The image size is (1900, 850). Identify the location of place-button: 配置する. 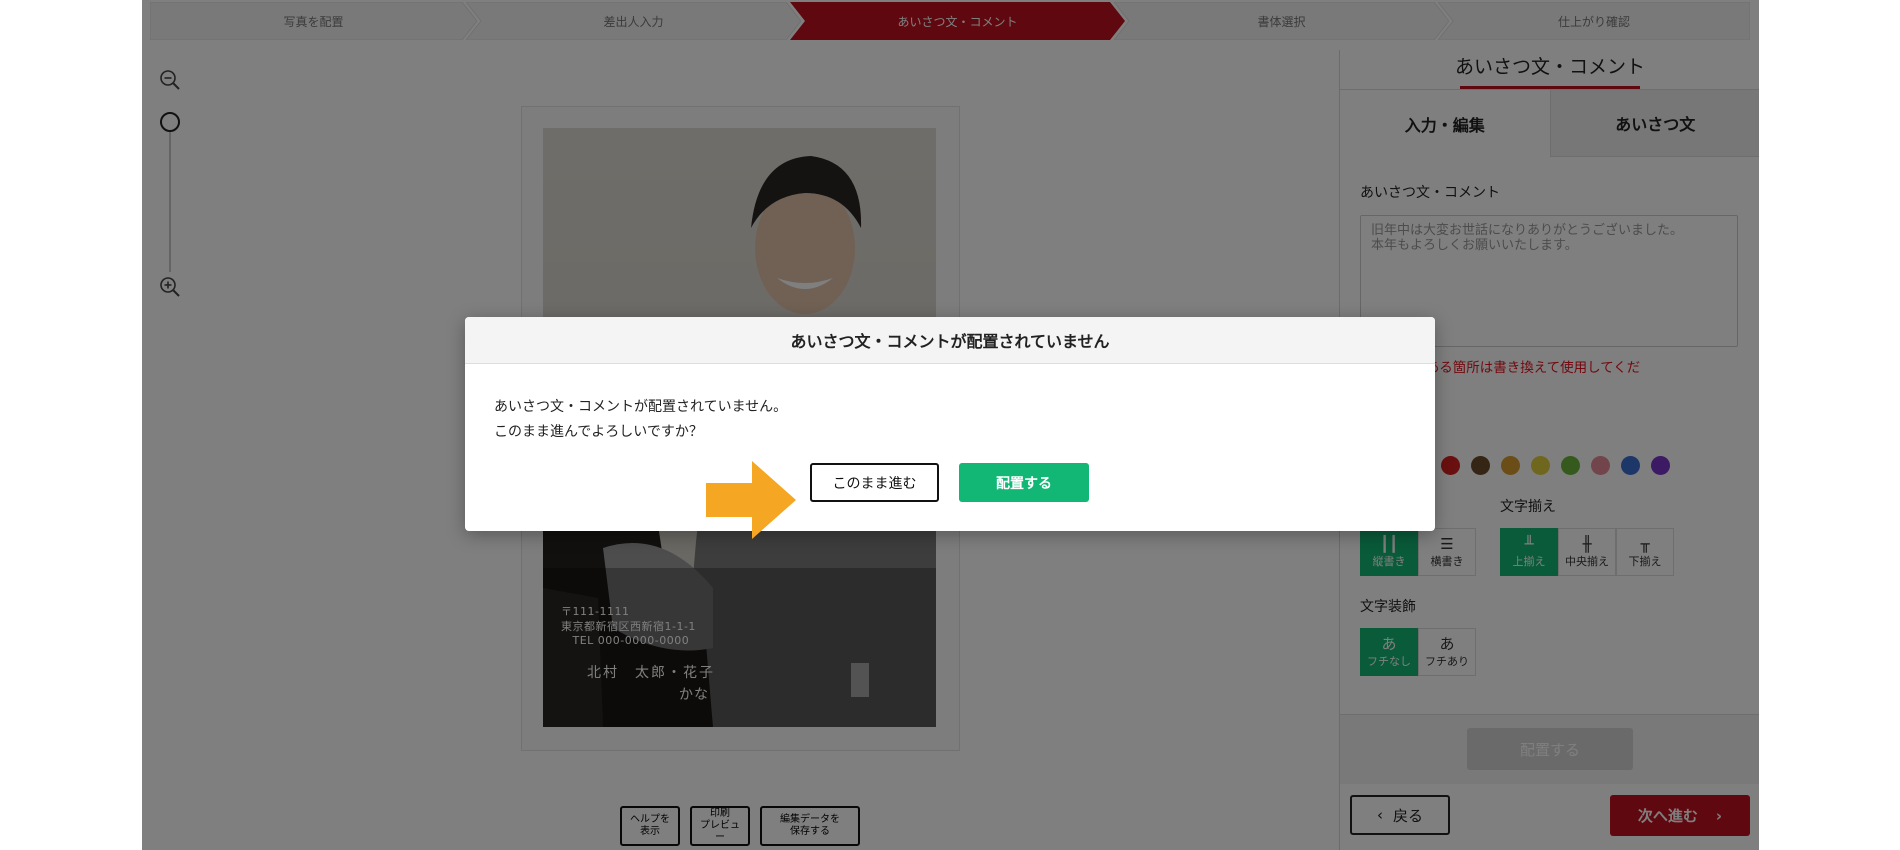
(1024, 482).